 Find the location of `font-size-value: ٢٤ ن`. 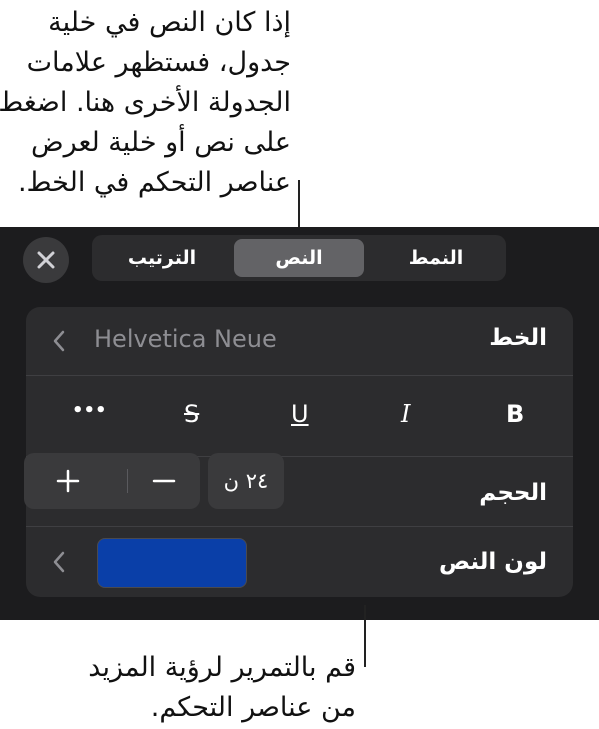

font-size-value: ٢٤ ن is located at coordinates (246, 481).